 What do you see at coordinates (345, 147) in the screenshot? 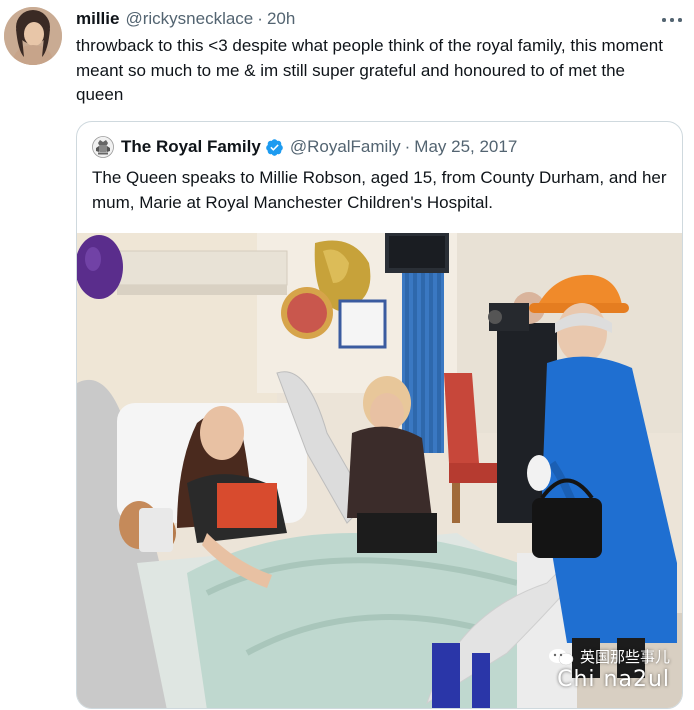
I see `quoted-user-handle: @RoyalFamily` at bounding box center [345, 147].